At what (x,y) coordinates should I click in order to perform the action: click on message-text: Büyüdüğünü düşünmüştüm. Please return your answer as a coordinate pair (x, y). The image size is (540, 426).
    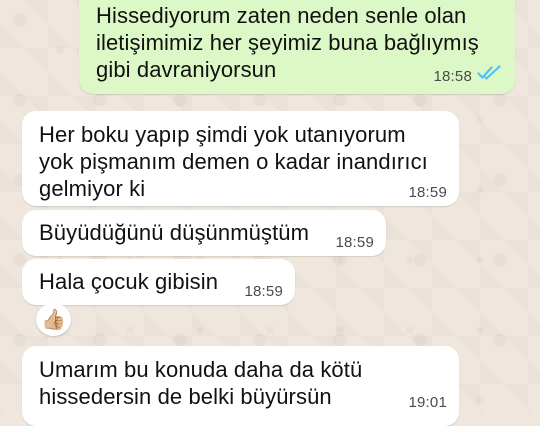
    Looking at the image, I should click on (174, 232).